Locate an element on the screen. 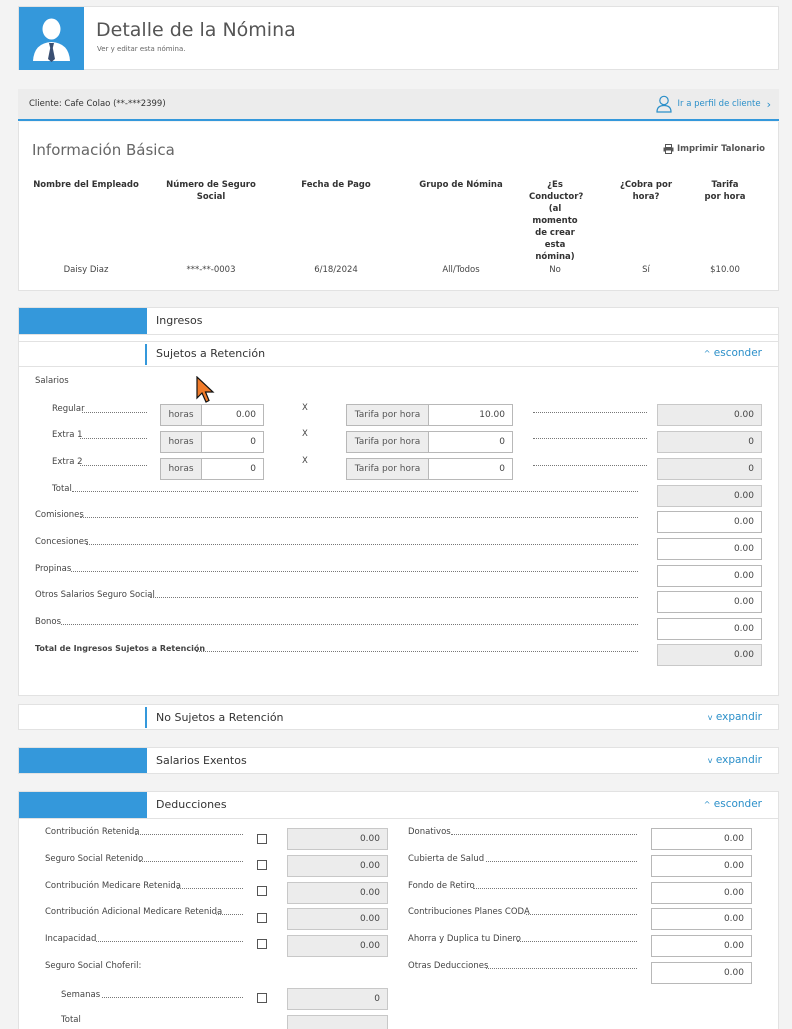 The height and width of the screenshot is (1029, 792). avatar is located at coordinates (51, 38).